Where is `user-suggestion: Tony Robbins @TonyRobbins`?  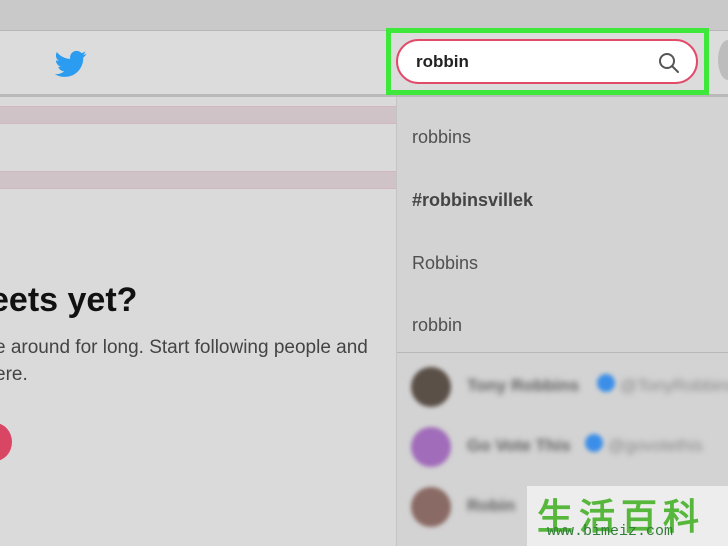
user-suggestion: Tony Robbins @TonyRobbins is located at coordinates (569, 387).